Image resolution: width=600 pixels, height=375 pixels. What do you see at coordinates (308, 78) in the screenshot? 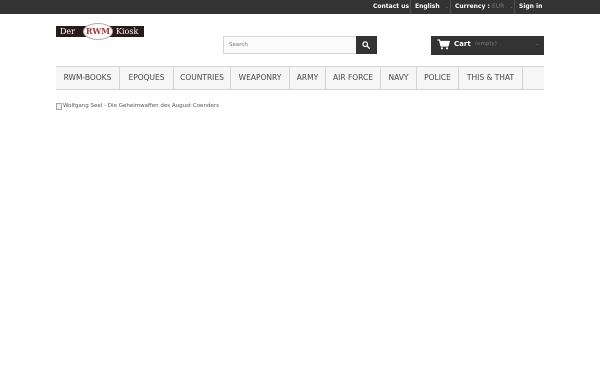
I see `menu-item-army: ARMY` at bounding box center [308, 78].